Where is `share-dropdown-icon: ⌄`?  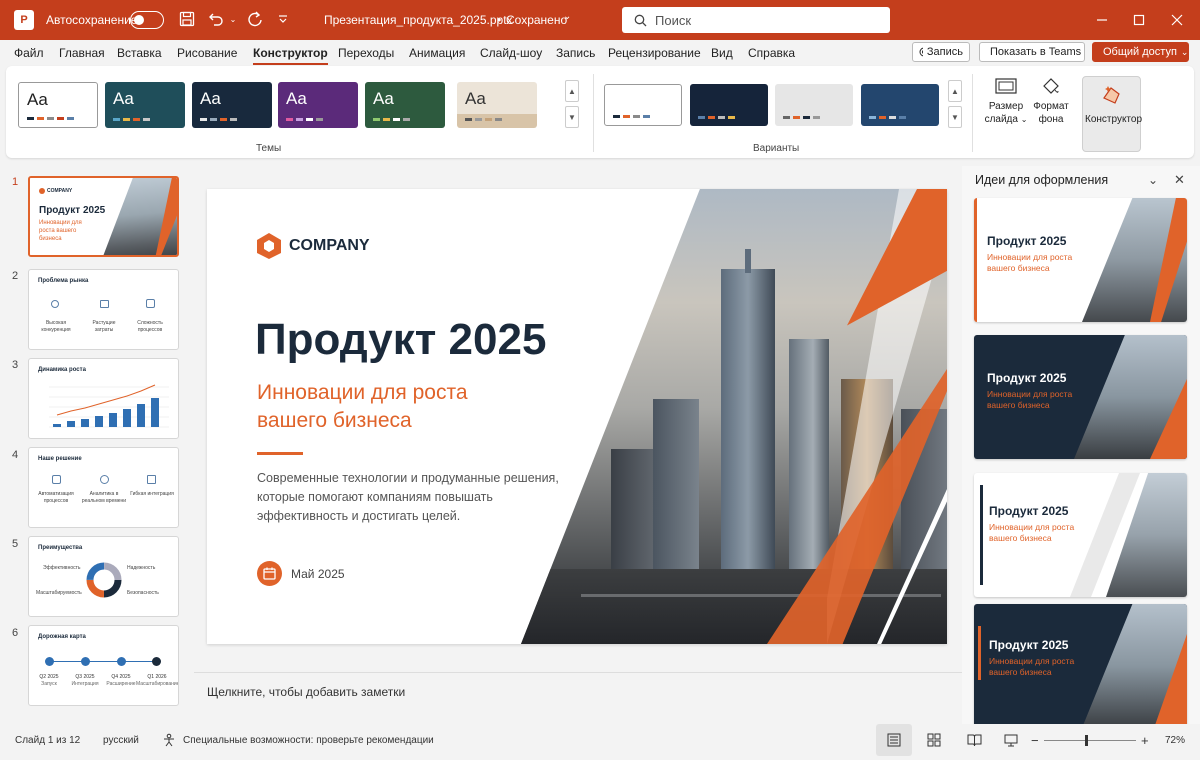
share-dropdown-icon: ⌄ is located at coordinates (1185, 52).